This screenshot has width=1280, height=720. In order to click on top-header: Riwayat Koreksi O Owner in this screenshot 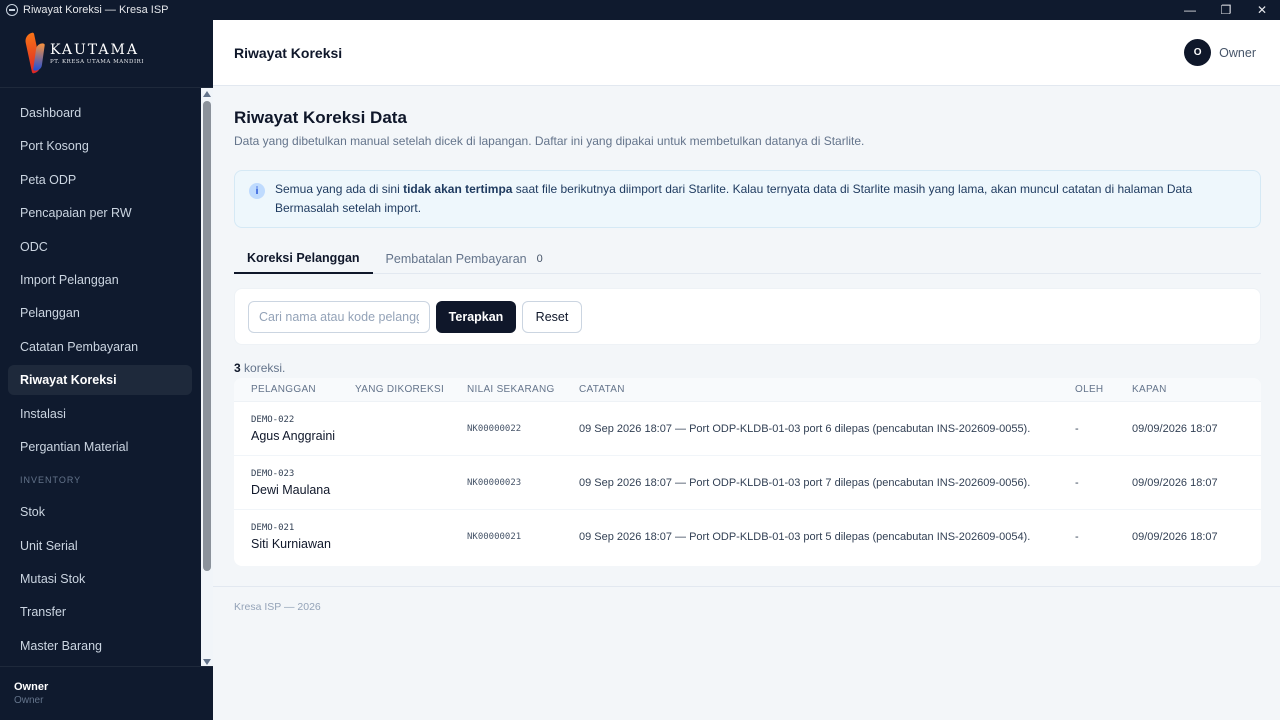, I will do `click(746, 53)`.